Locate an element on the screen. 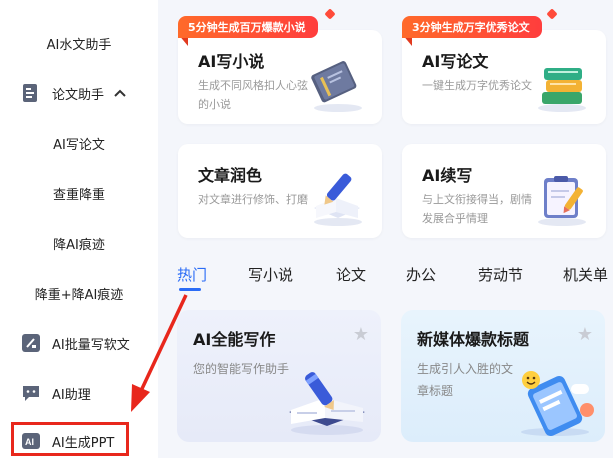 The image size is (613, 458). sidebar-item-ai-water-writing: AI水文助手 is located at coordinates (79, 43).